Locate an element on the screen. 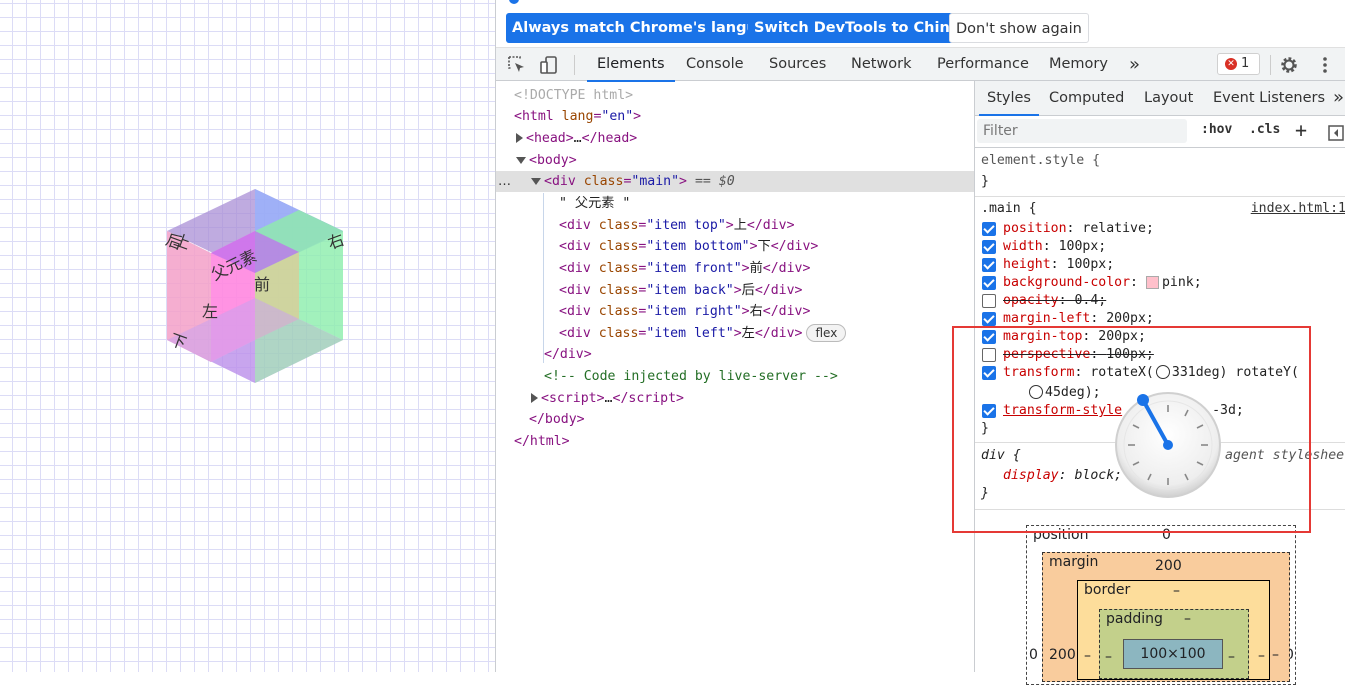 This screenshot has width=1345, height=685. inspect-element-icon is located at coordinates (517, 65).